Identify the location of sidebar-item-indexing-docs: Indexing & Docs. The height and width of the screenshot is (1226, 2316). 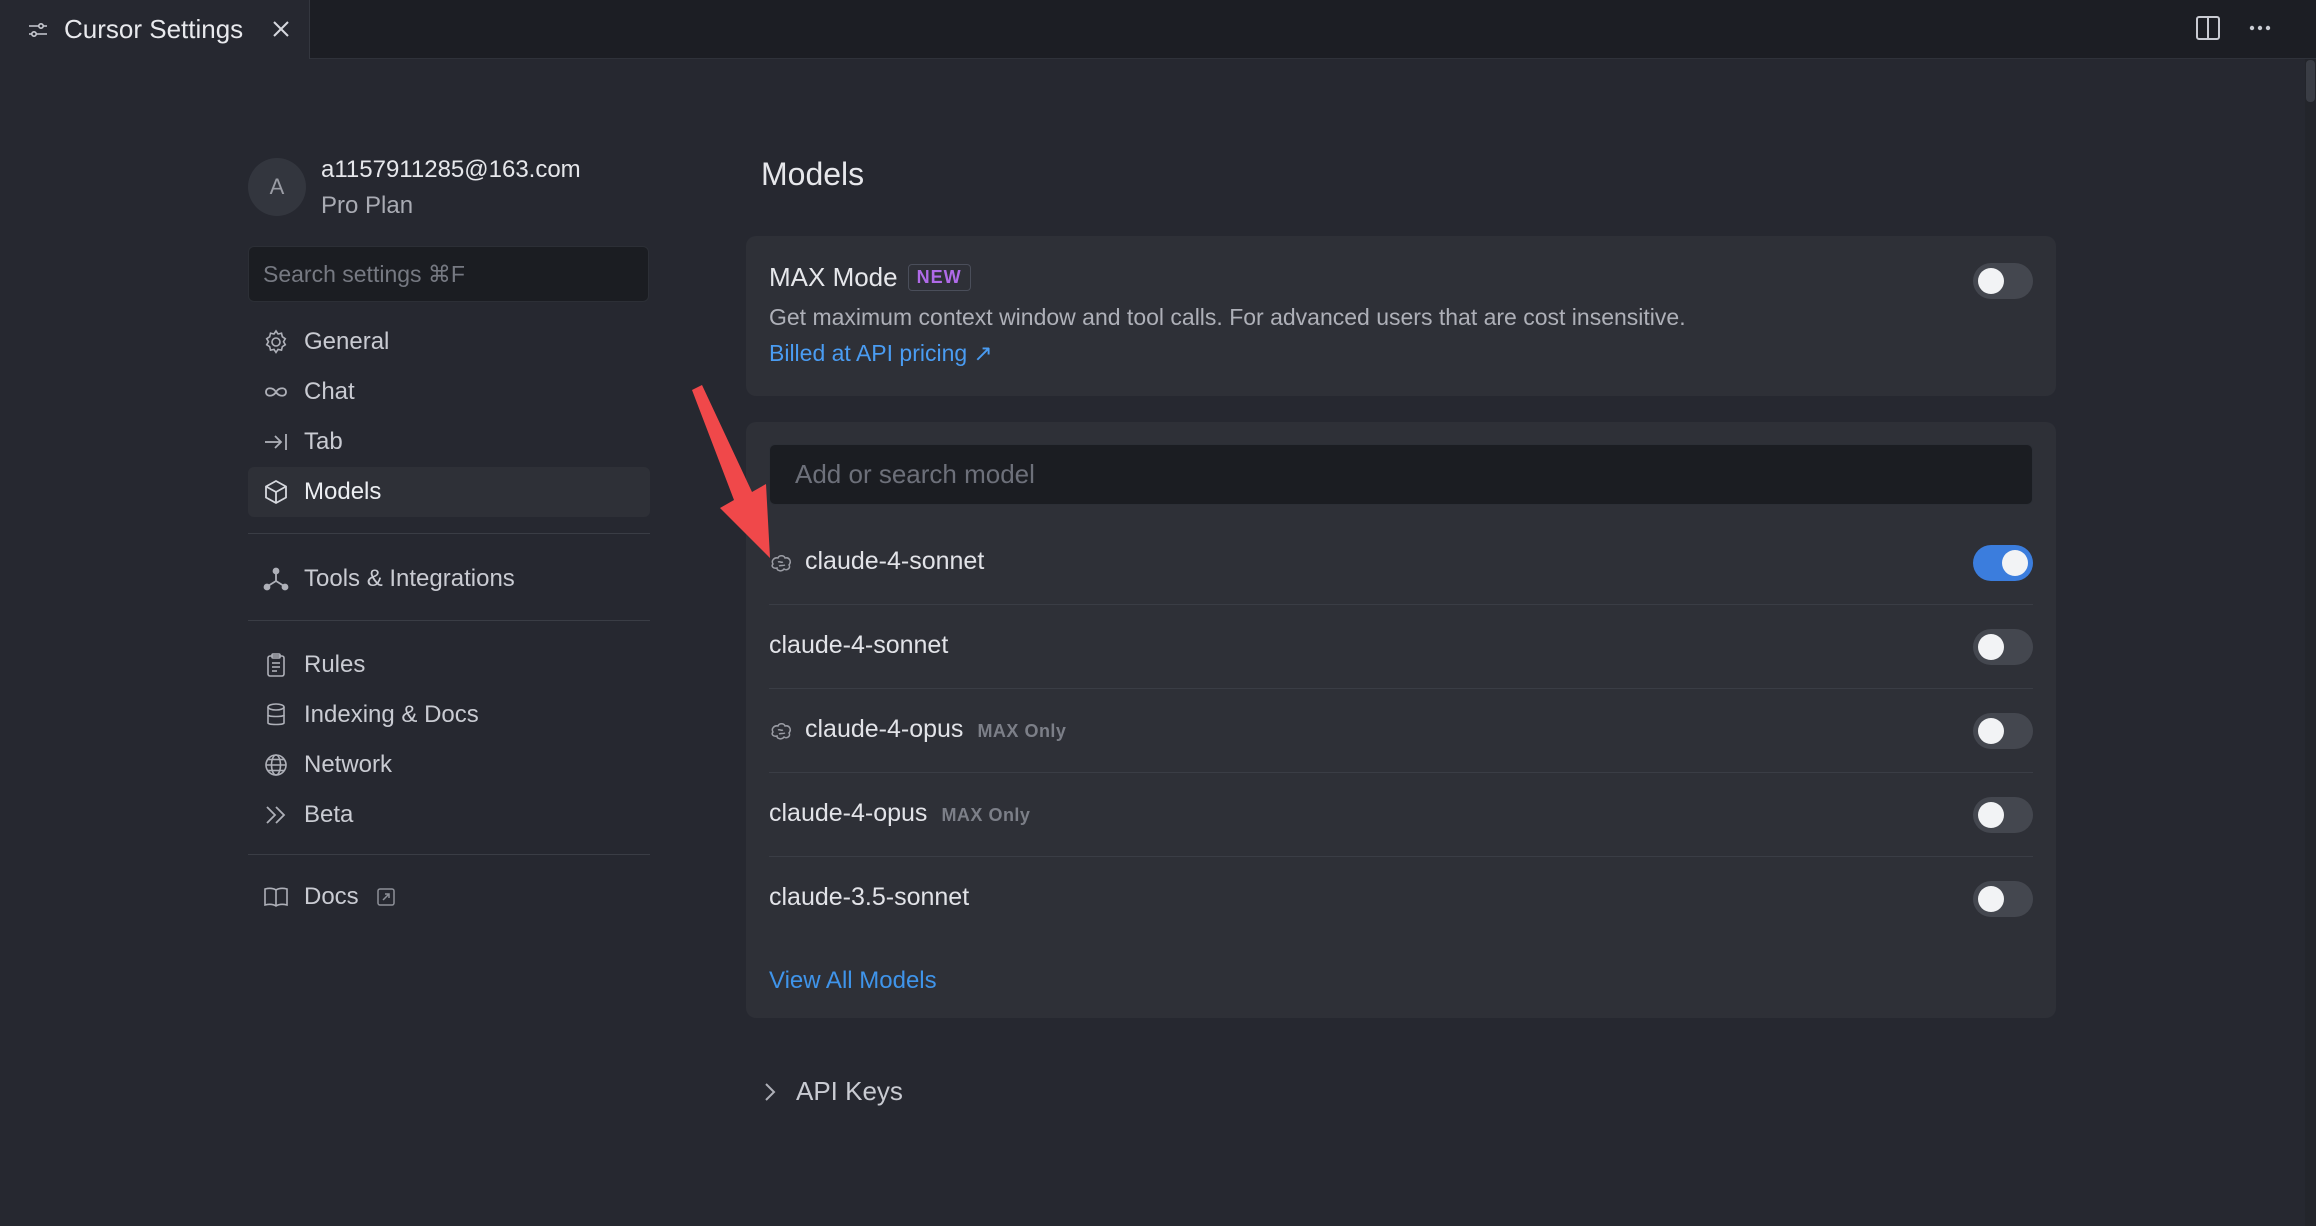
(449, 715).